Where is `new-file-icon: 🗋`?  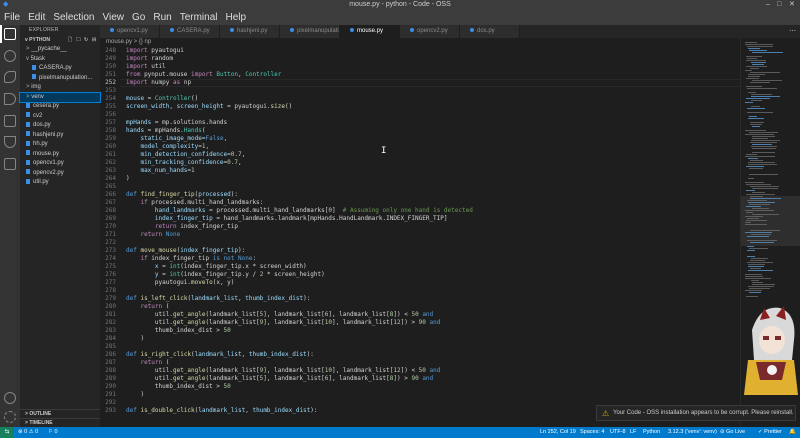 new-file-icon: 🗋 is located at coordinates (70, 40).